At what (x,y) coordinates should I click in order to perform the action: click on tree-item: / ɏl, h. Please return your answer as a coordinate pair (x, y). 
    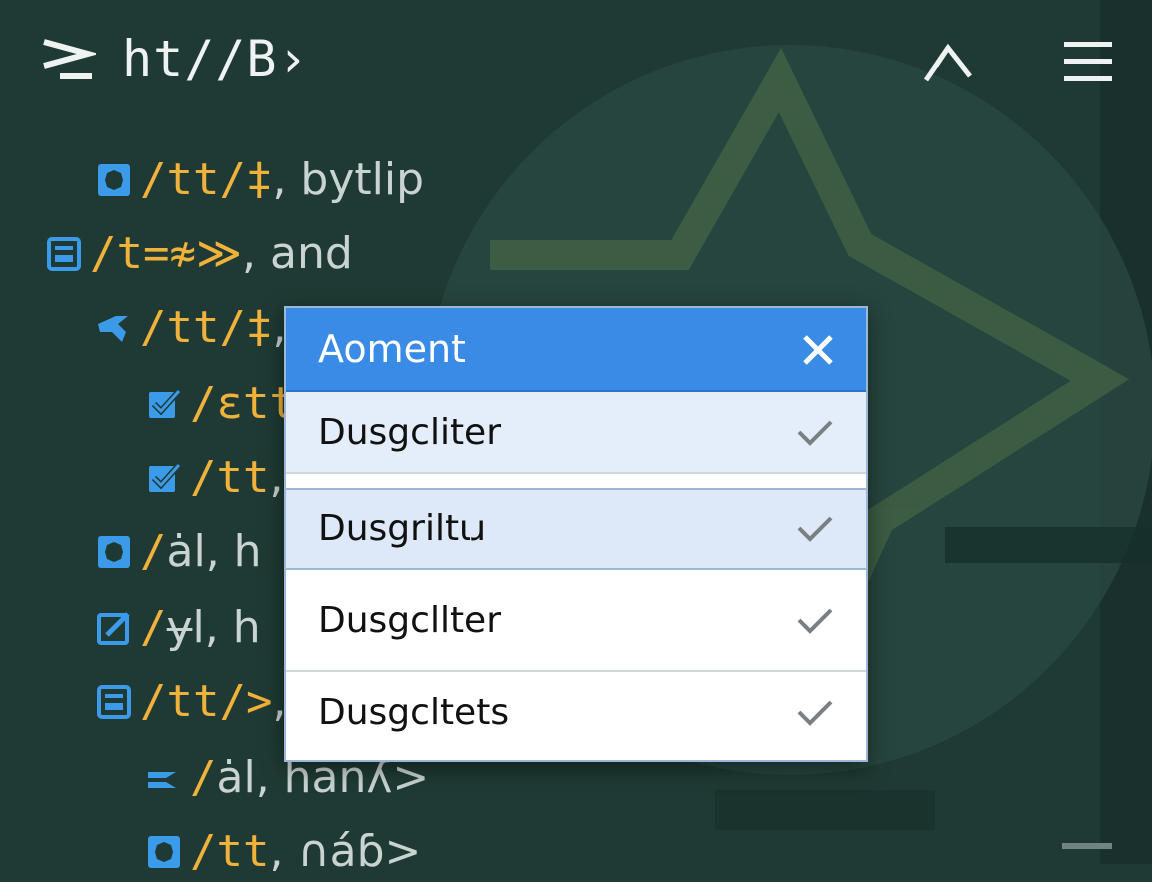
    Looking at the image, I should click on (178, 628).